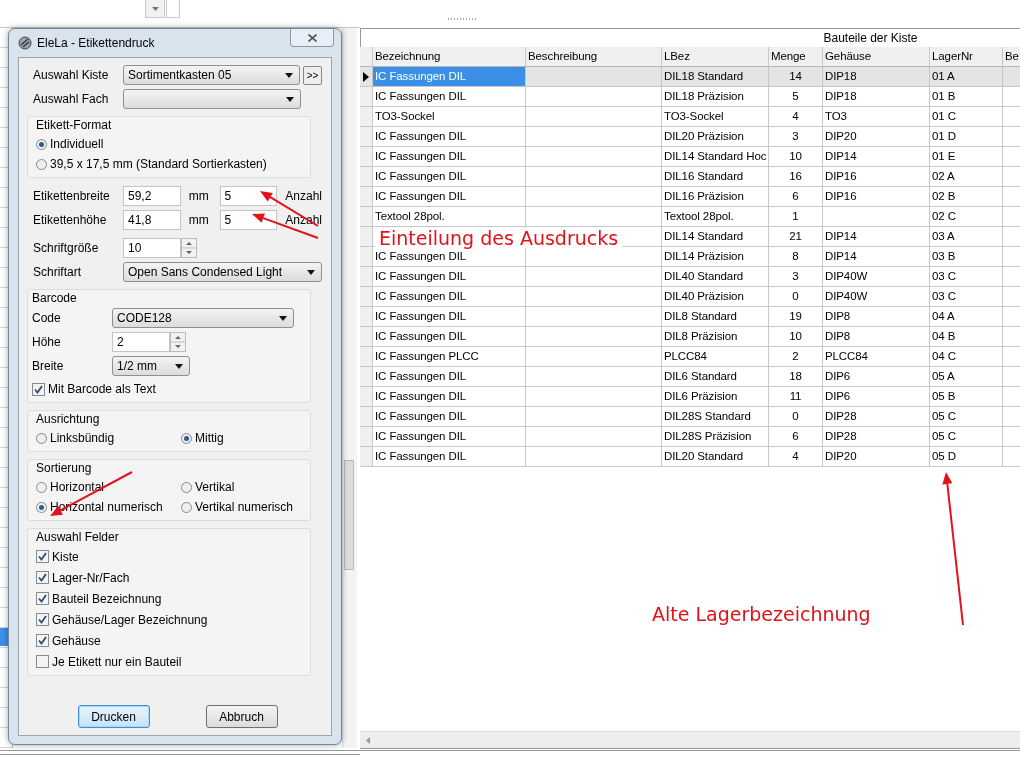 This screenshot has height=759, width=1020. I want to click on dialog-button: Abbruch, so click(241, 716).